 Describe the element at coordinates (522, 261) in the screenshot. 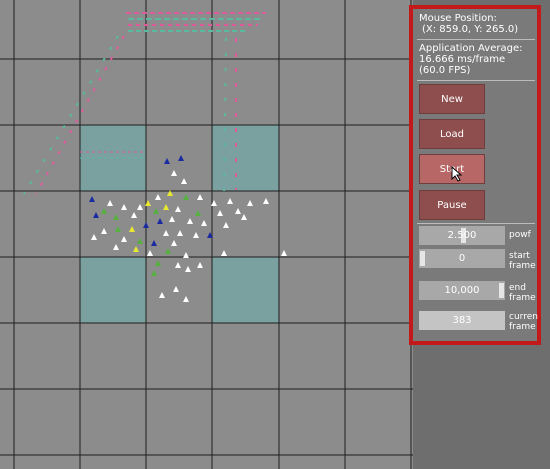

I see `start-frame-label: start frame` at that location.